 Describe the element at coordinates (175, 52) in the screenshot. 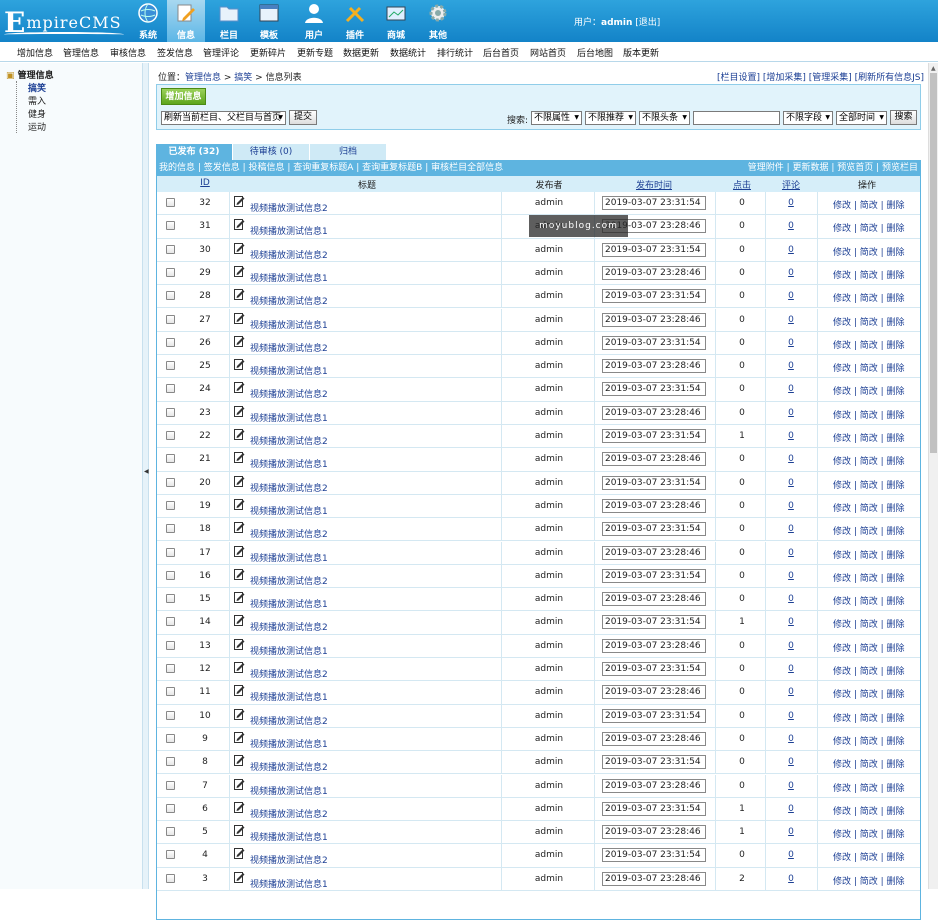

I see `menu-item-3: 签发信息` at that location.